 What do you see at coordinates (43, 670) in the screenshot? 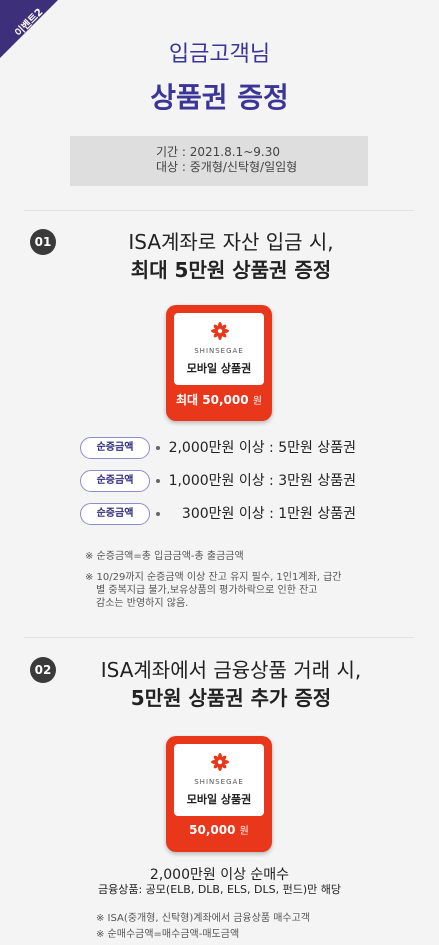
I see `step-badge-02: 02` at bounding box center [43, 670].